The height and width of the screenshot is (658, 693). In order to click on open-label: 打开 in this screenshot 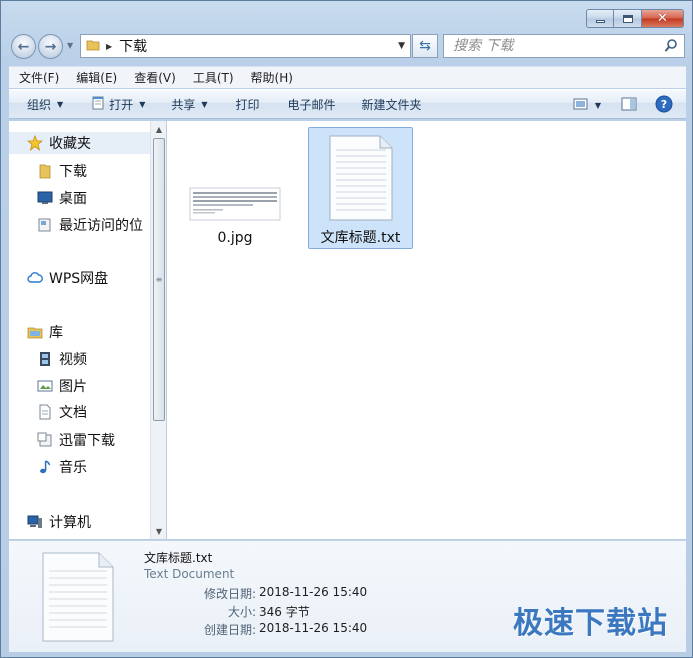, I will do `click(121, 104)`.